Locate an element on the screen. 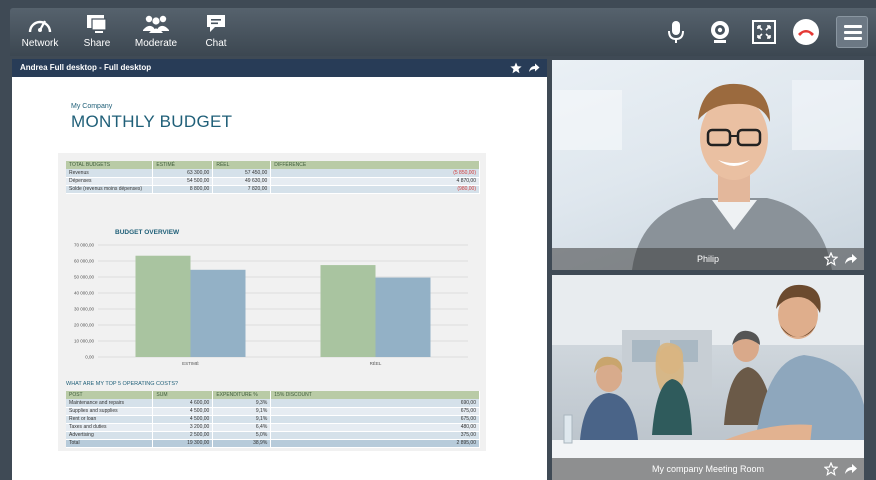  table-cell: 7 820,00 is located at coordinates (242, 189).